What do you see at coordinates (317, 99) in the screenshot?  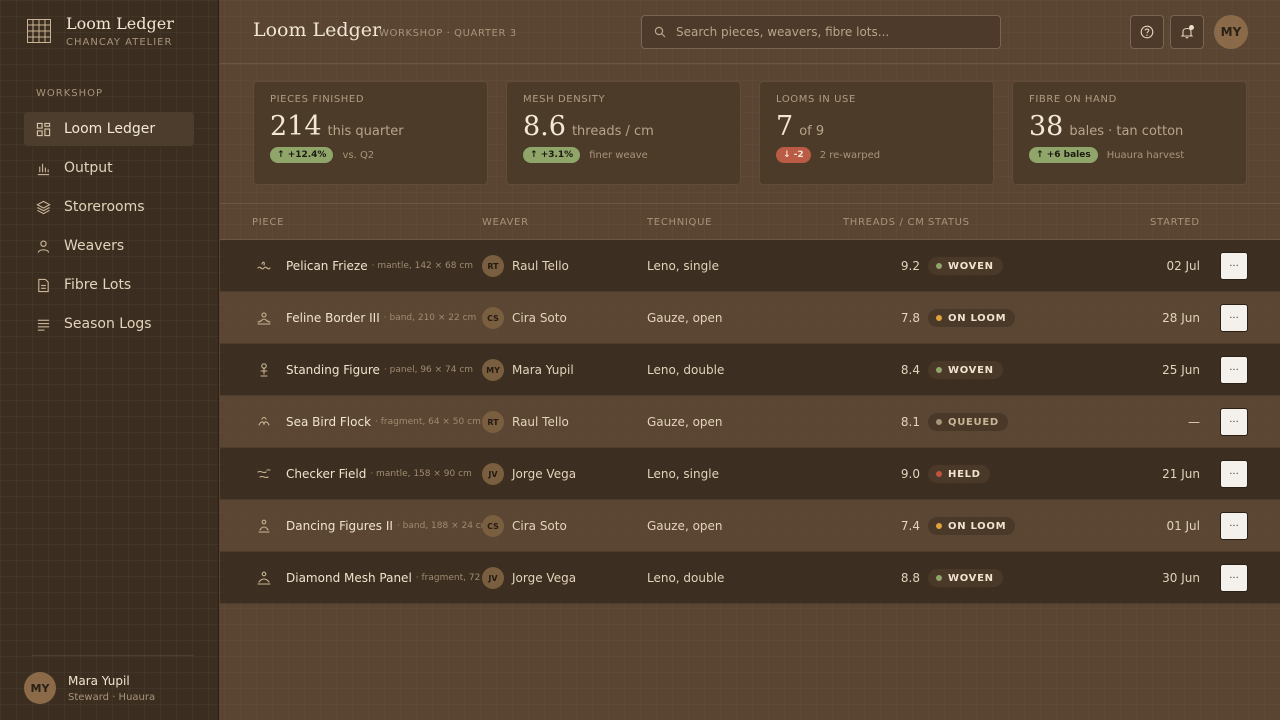 I see `kpi-label: PIECES FINISHED` at bounding box center [317, 99].